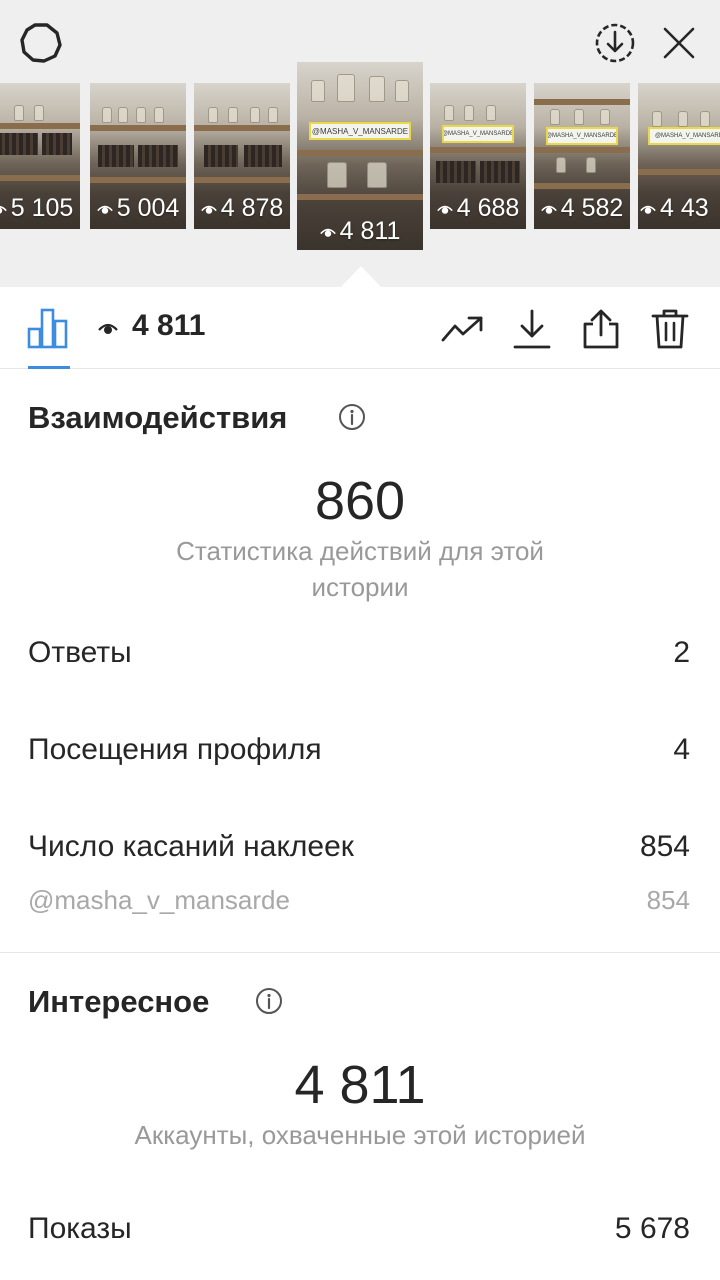  Describe the element at coordinates (679, 156) in the screenshot. I see `story-thumbnail: @MASHA_V_MANSARDE 4 43` at that location.